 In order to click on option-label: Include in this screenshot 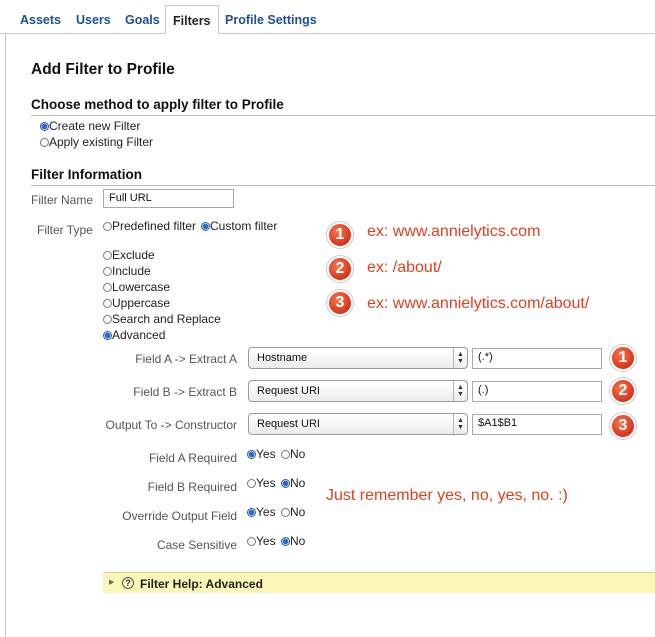, I will do `click(131, 271)`.